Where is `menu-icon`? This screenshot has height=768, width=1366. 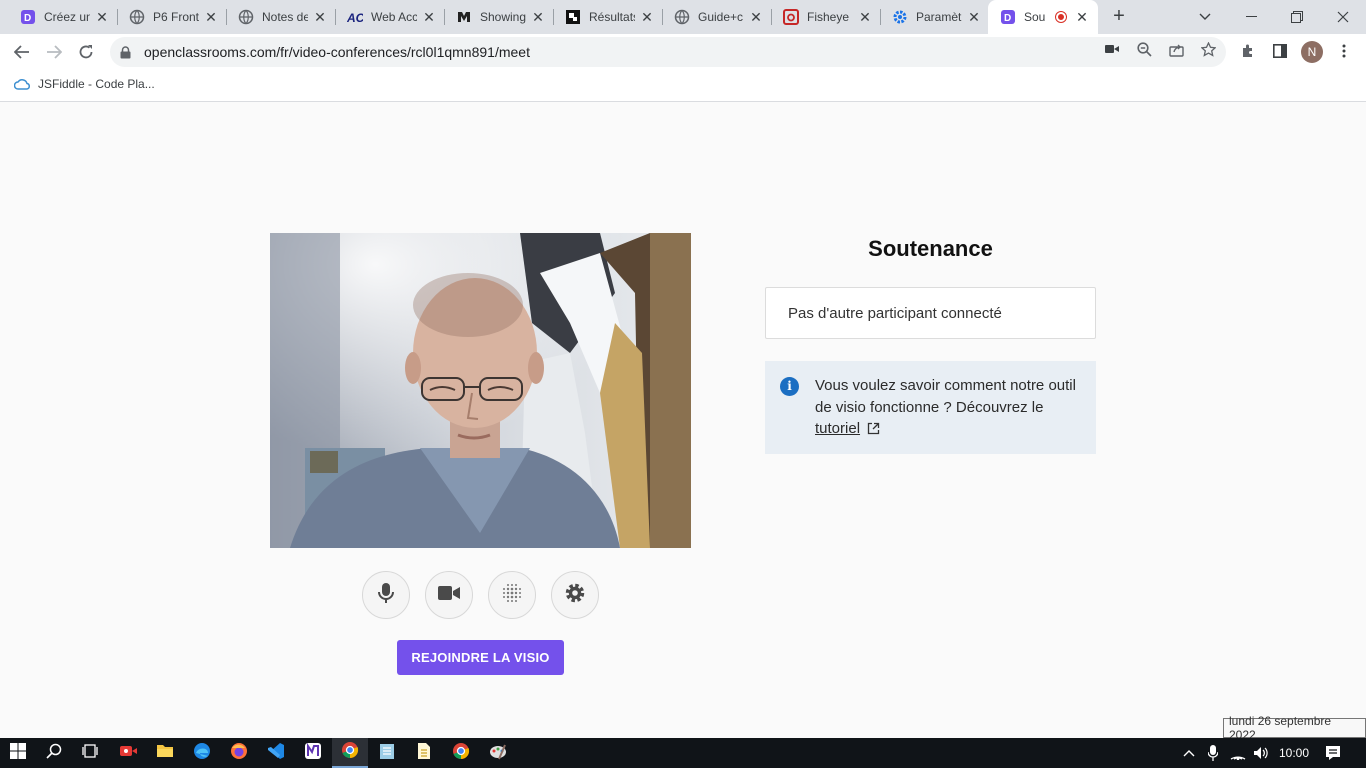
menu-icon is located at coordinates (1344, 51).